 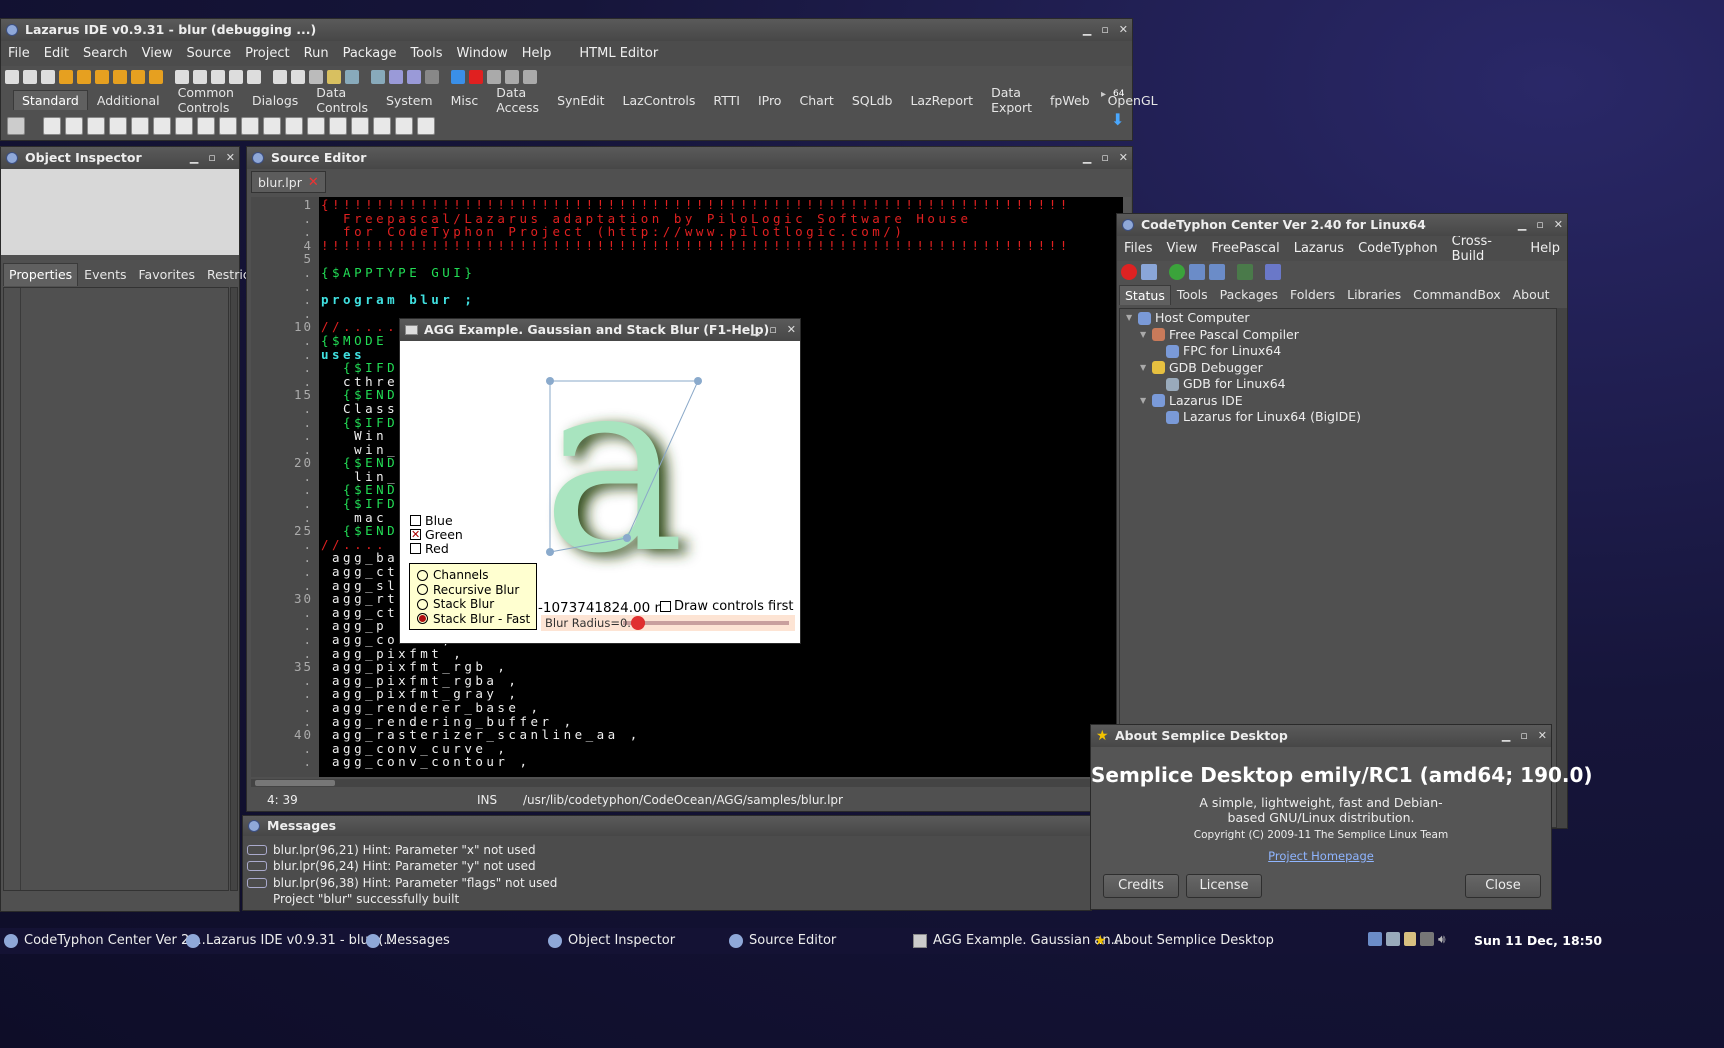 I want to click on property-grid, so click(x=116, y=589).